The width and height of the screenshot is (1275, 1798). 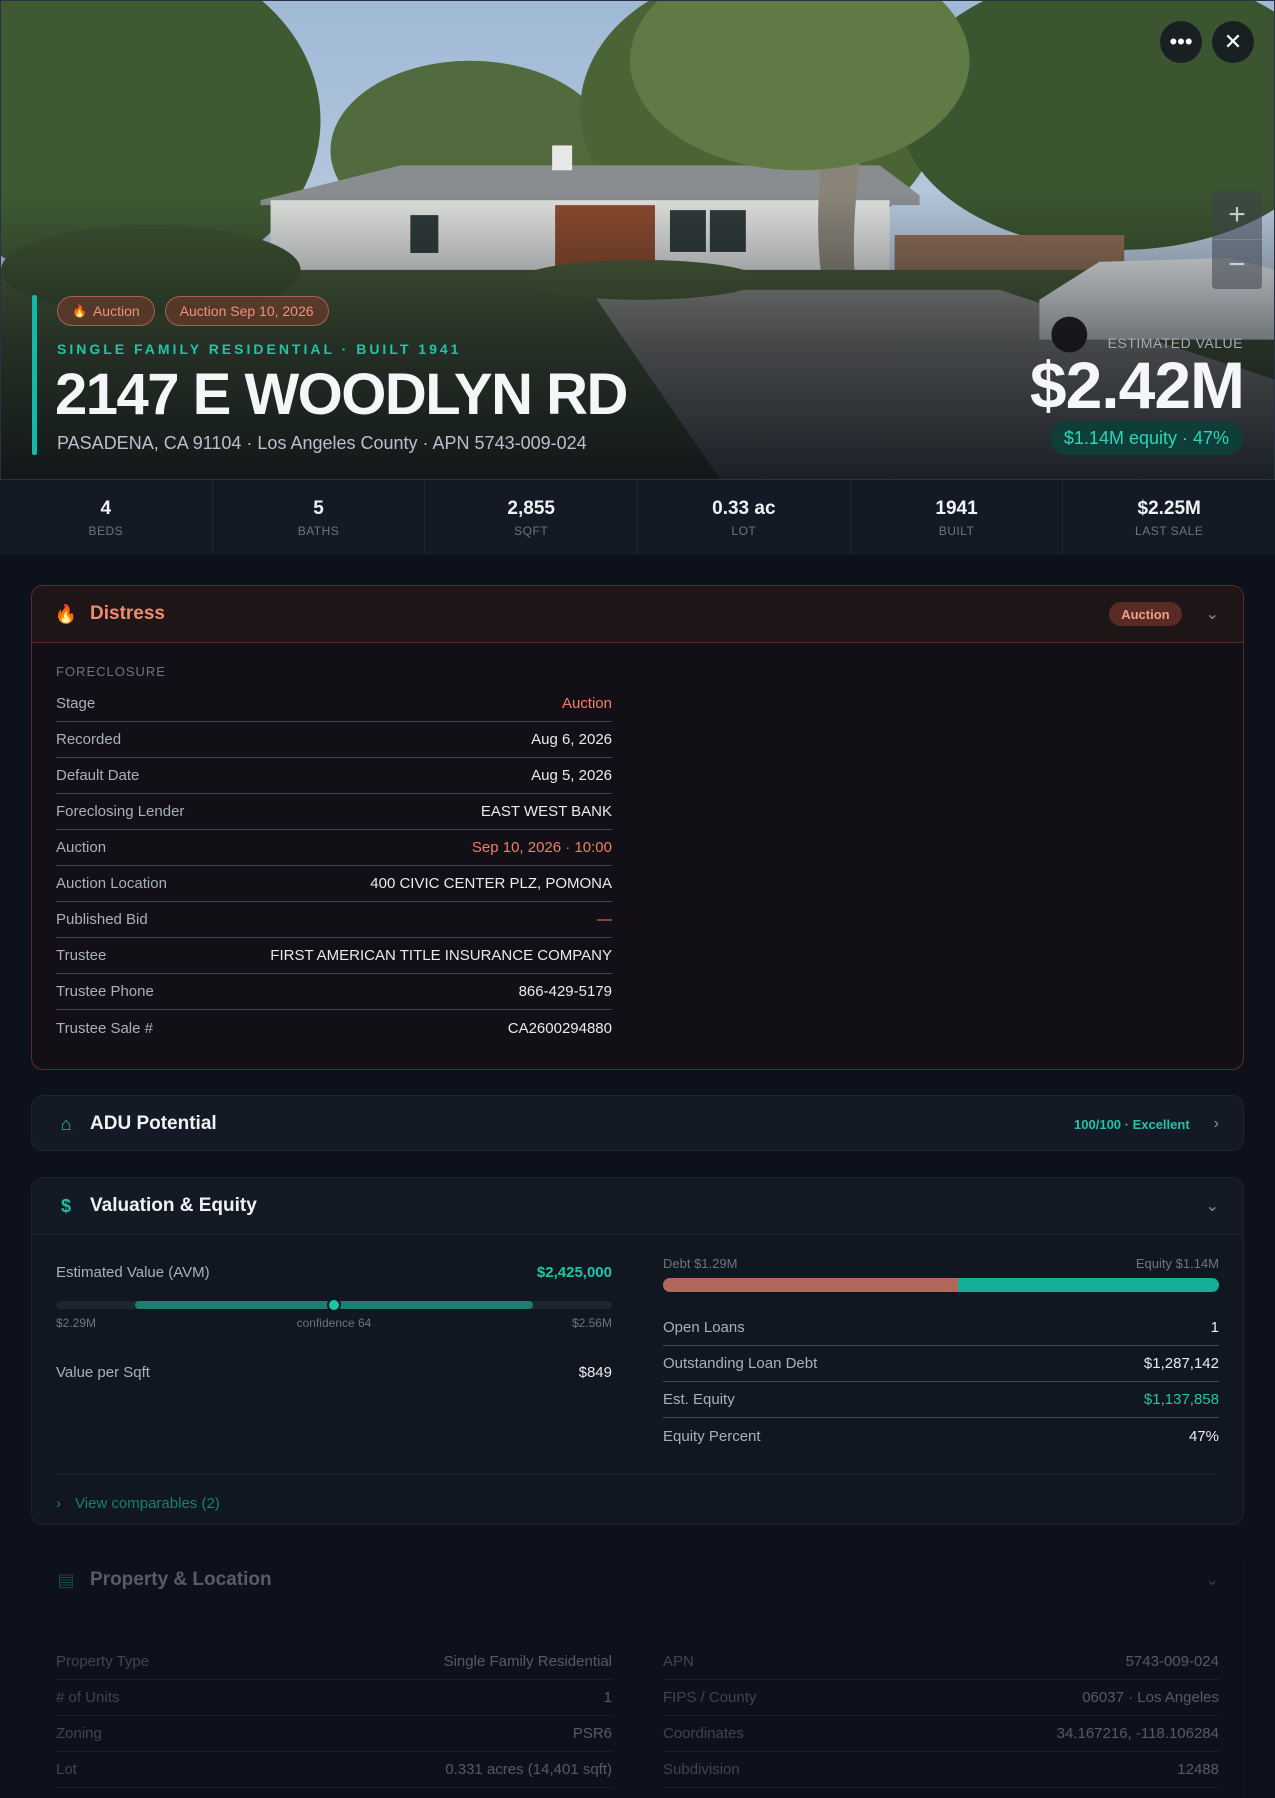 I want to click on detail-value: 400 CIVIC CENTER PLZ, POMONA, so click(x=491, y=883).